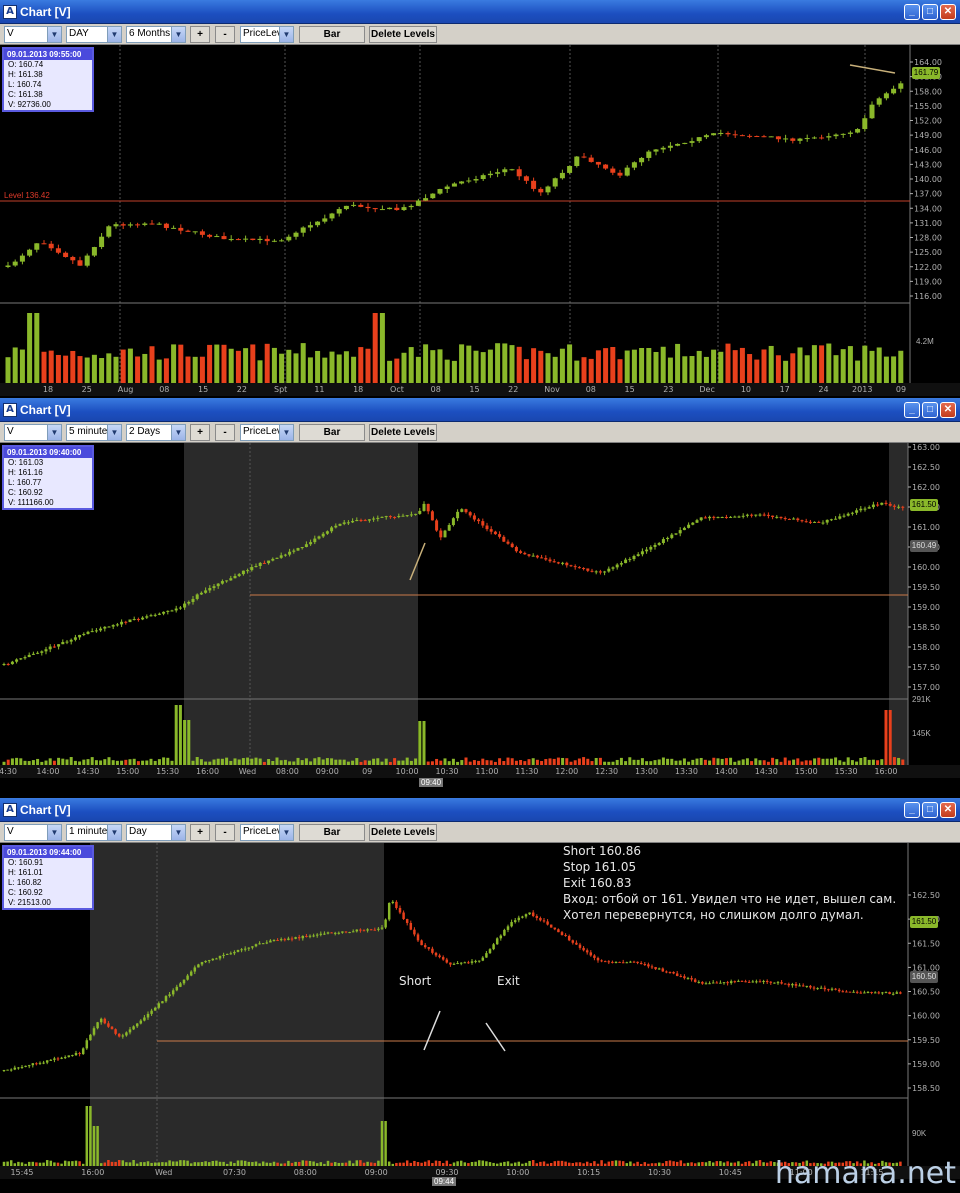 The image size is (960, 1193). Describe the element at coordinates (706, 389) in the screenshot. I see `x-tick-label: Dec` at that location.